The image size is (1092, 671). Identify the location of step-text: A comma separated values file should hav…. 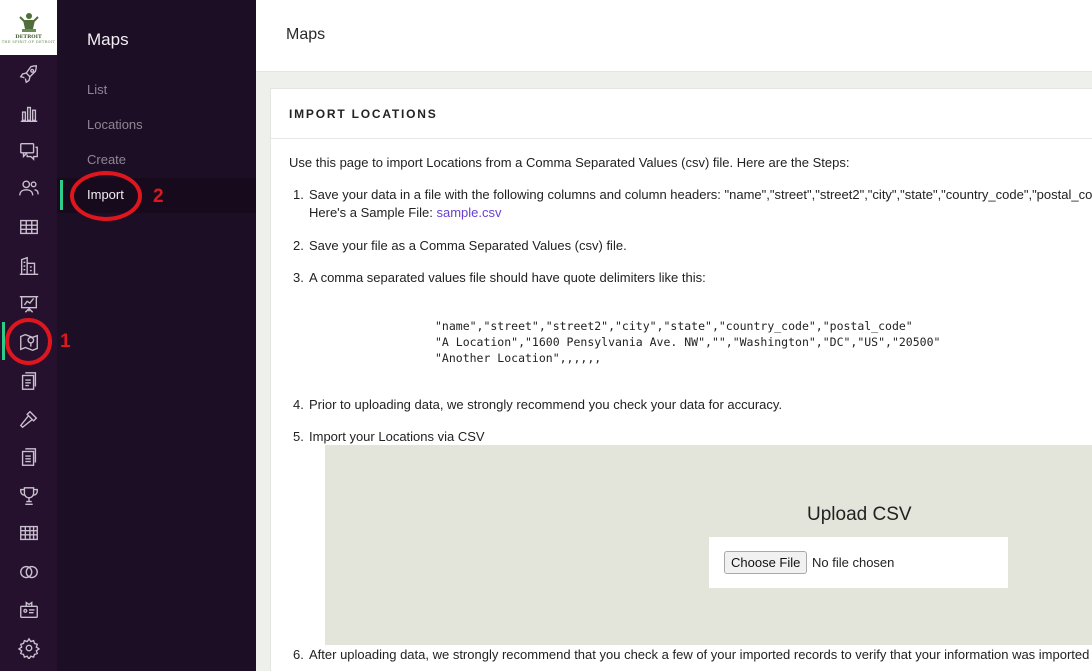
(507, 277).